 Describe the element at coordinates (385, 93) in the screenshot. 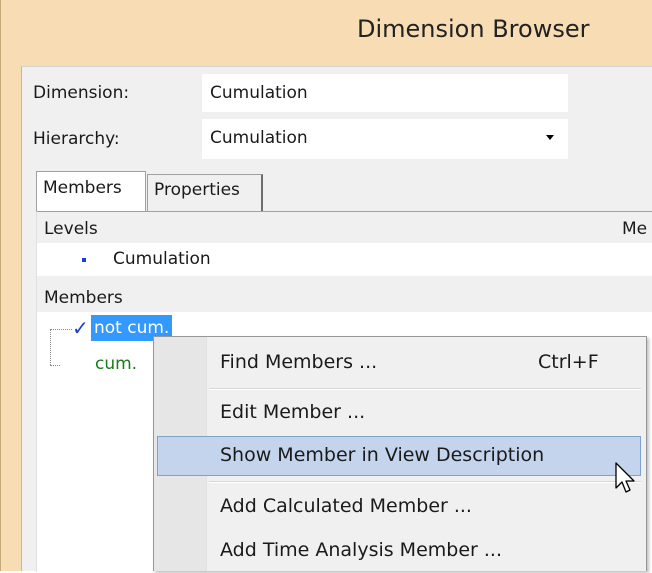

I see `dimension-field: Cumulation` at that location.